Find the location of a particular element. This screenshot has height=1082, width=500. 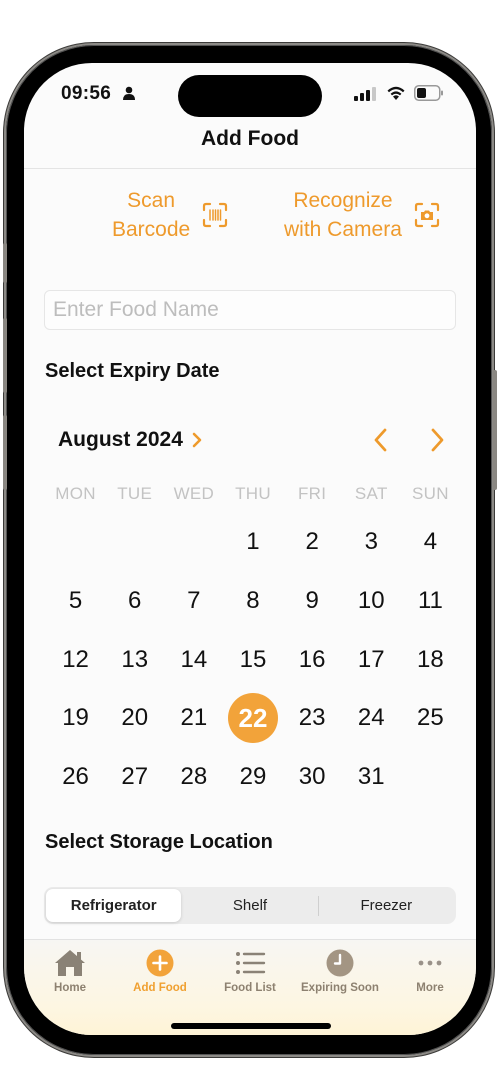

day-number: 18 is located at coordinates (430, 659).